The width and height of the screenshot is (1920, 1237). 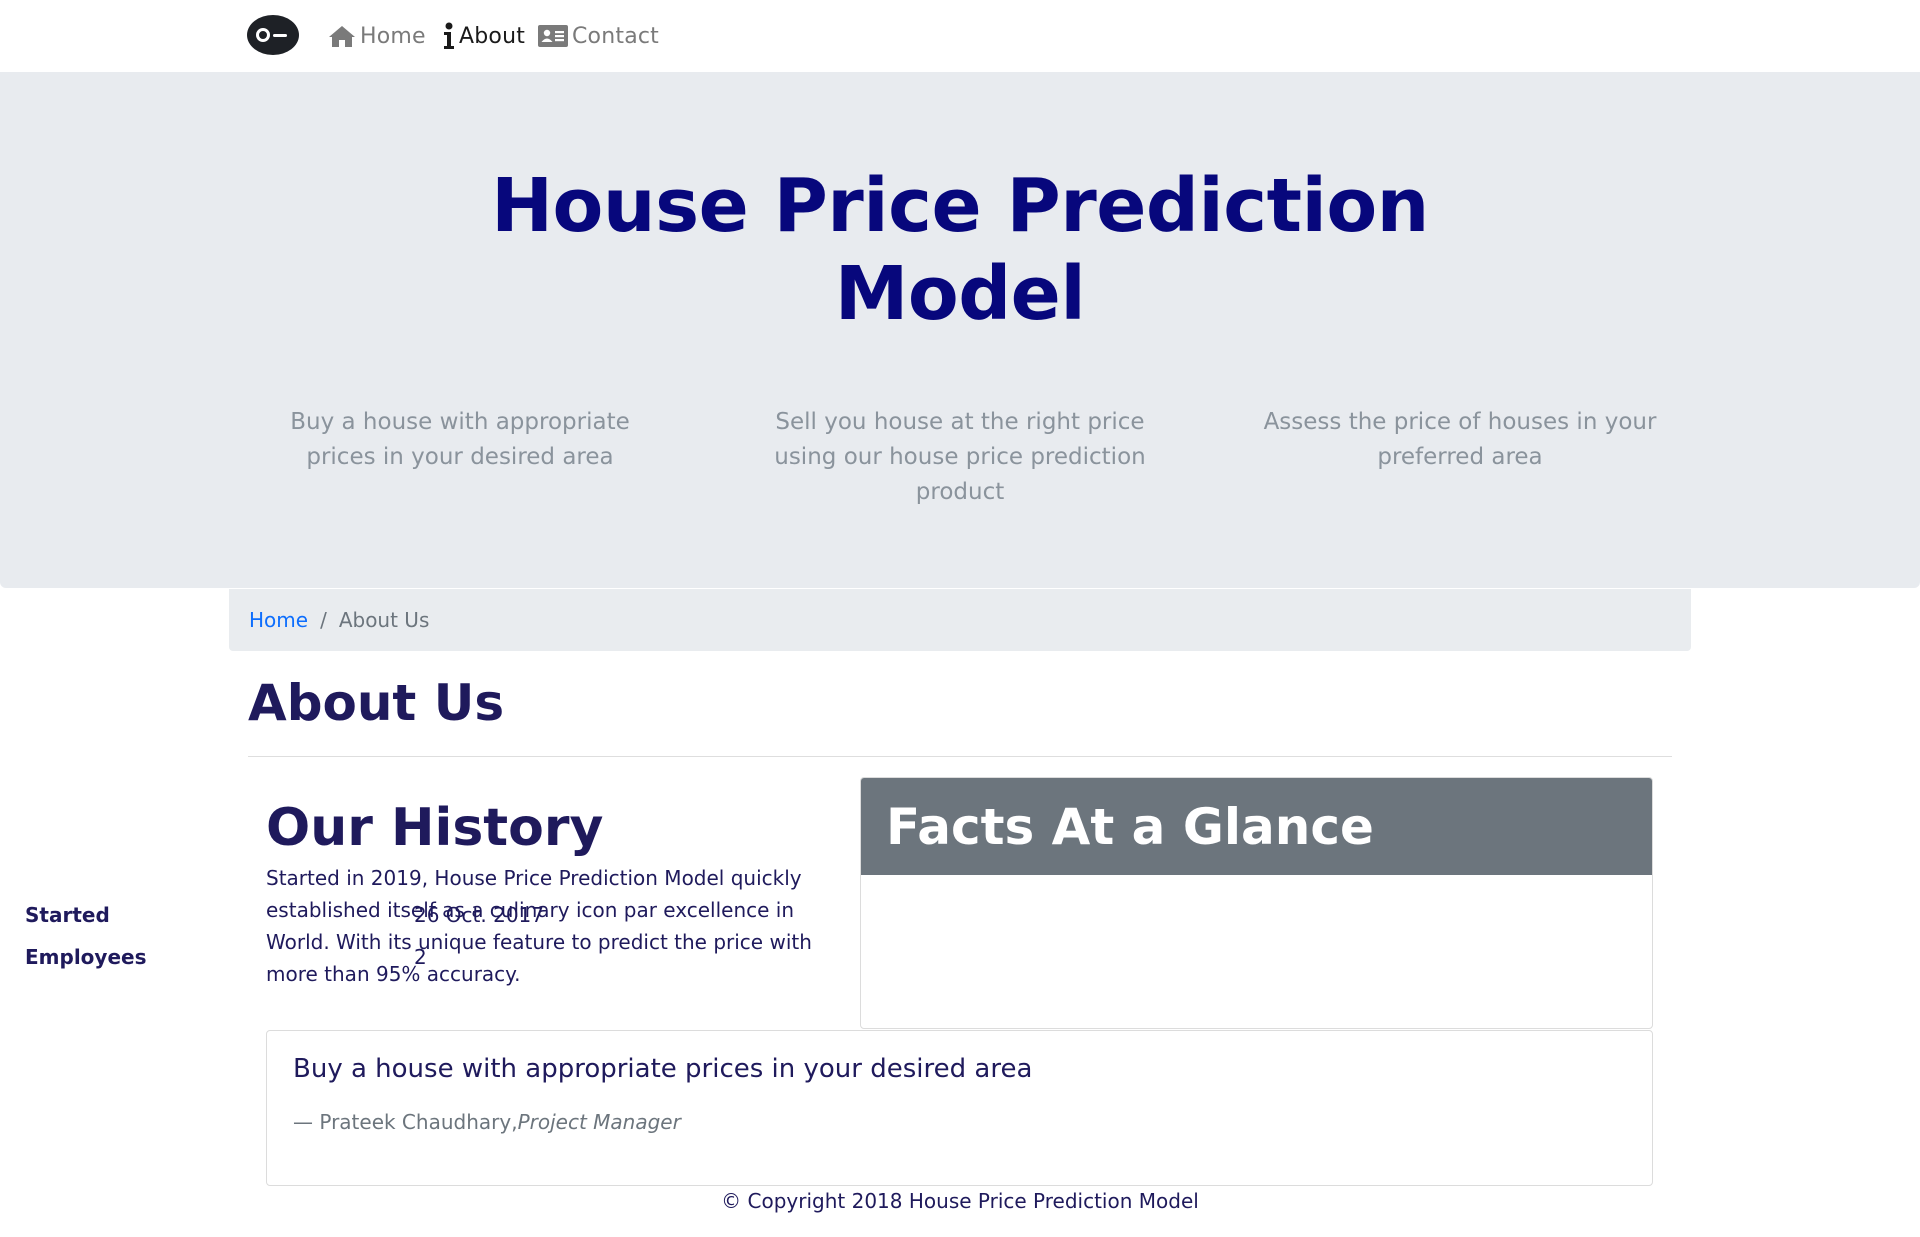 What do you see at coordinates (1130, 826) in the screenshot?
I see `facts-title: Facts At a Glance` at bounding box center [1130, 826].